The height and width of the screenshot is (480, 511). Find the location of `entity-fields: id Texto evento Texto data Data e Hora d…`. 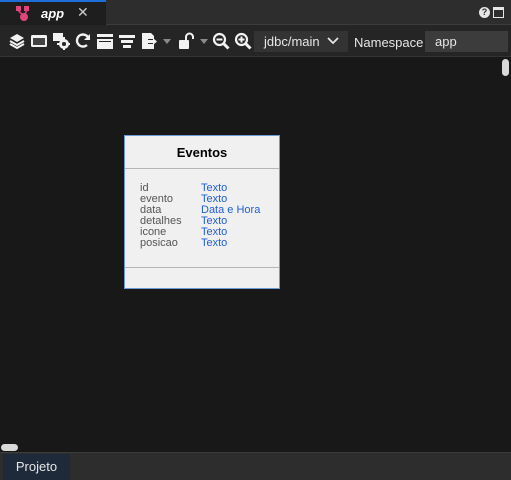

entity-fields: id Texto evento Texto data Data e Hora d… is located at coordinates (207, 216).